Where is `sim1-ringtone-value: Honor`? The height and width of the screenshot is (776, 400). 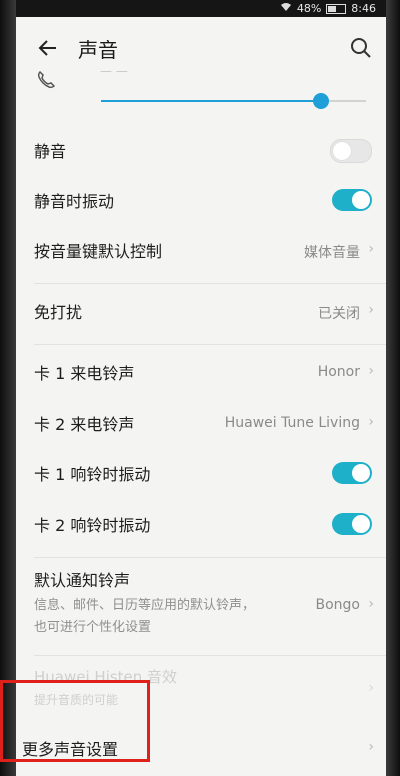 sim1-ringtone-value: Honor is located at coordinates (338, 372).